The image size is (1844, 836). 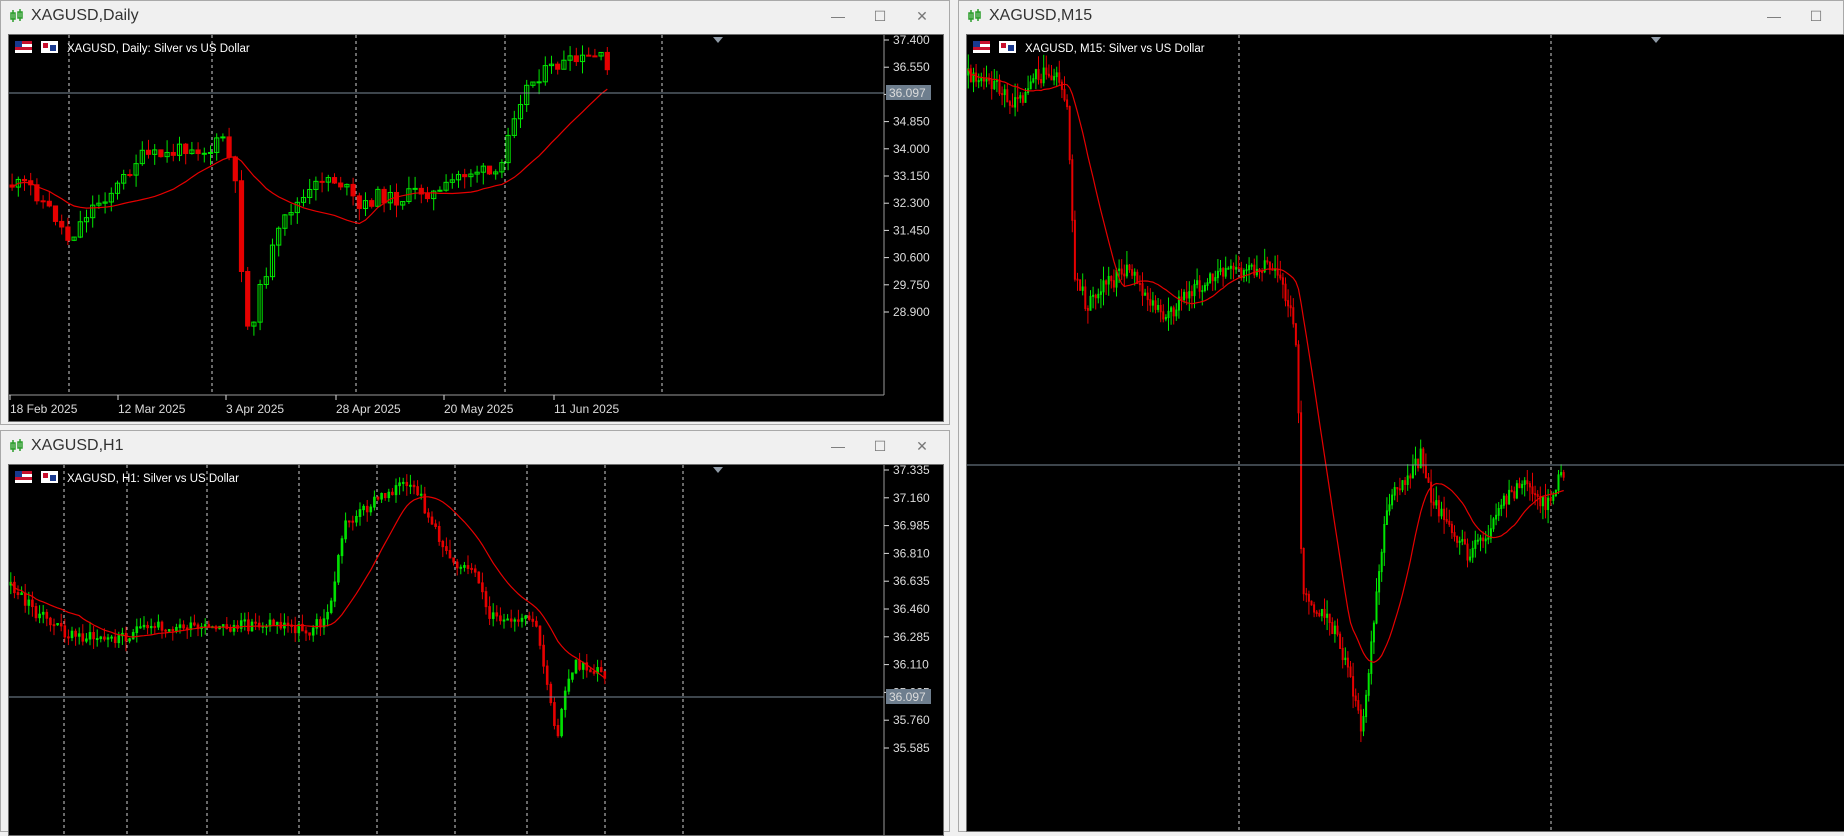 What do you see at coordinates (44, 409) in the screenshot?
I see `date-label: 18 Feb 2025` at bounding box center [44, 409].